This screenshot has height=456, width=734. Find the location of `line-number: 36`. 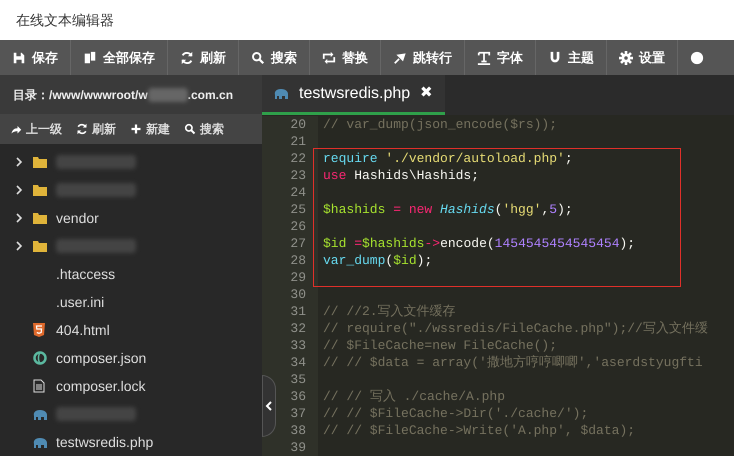

line-number: 36 is located at coordinates (297, 397).